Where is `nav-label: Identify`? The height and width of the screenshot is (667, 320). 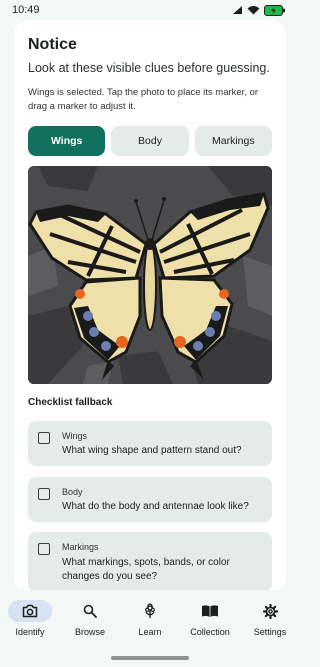
nav-label: Identify is located at coordinates (30, 632).